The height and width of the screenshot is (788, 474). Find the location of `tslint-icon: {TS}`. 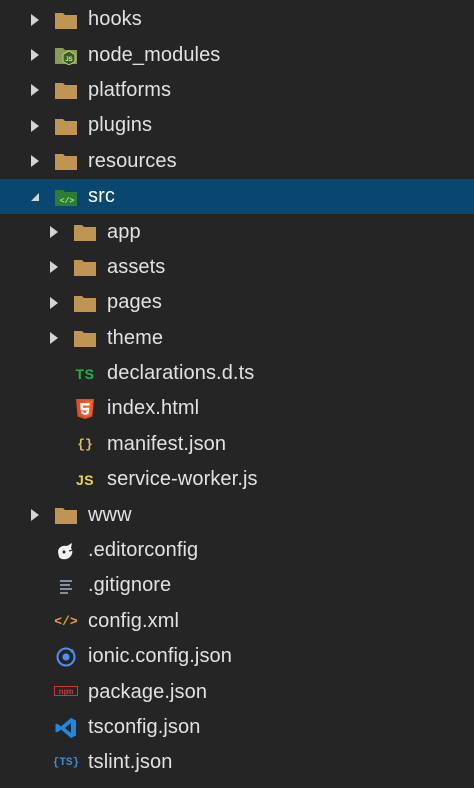

tslint-icon: {TS} is located at coordinates (66, 762).